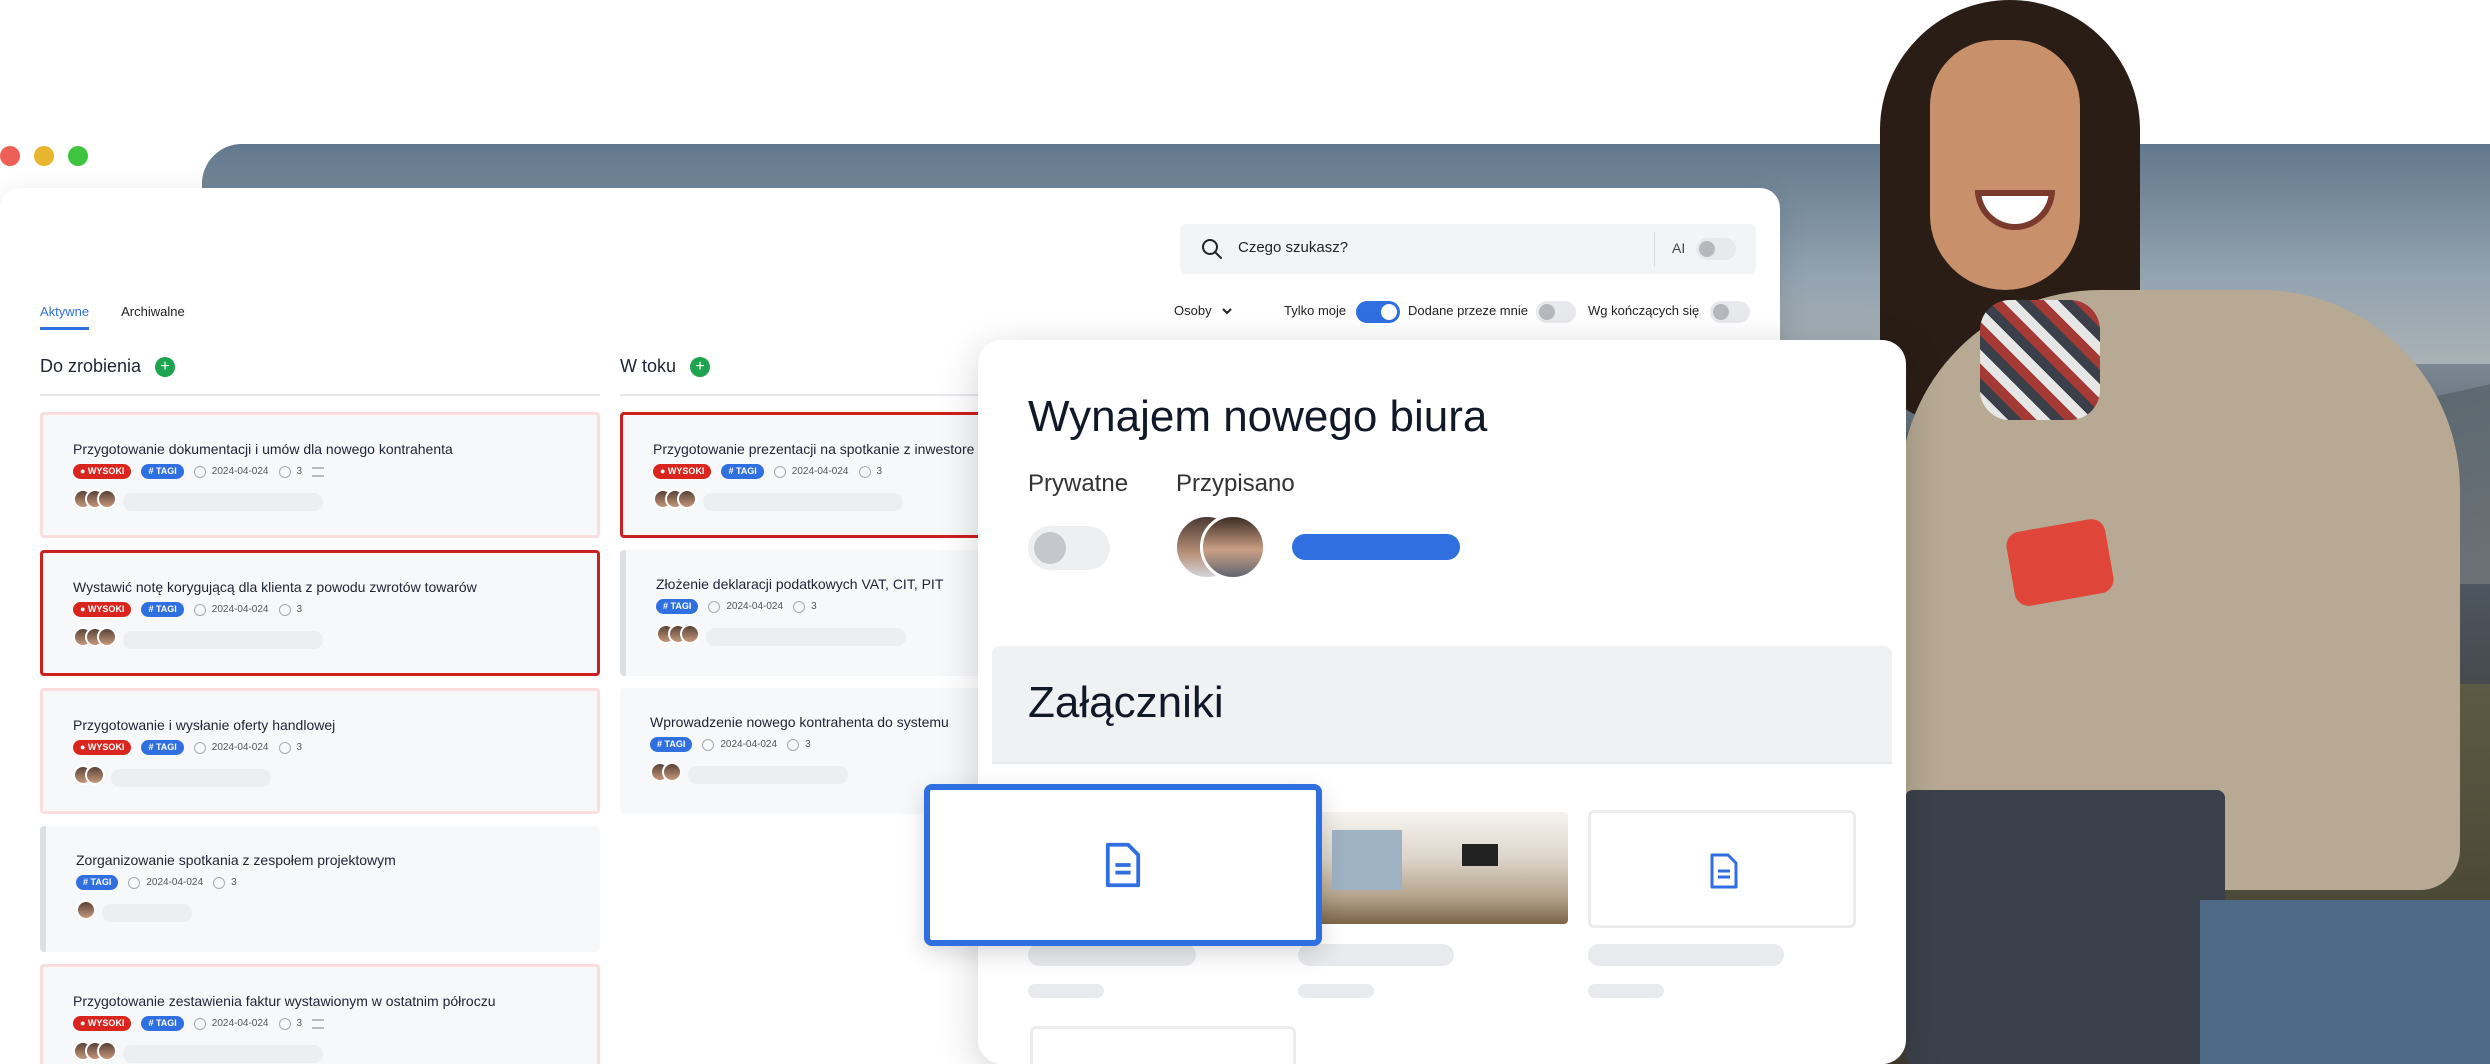  I want to click on woman-collar, so click(2040, 360).